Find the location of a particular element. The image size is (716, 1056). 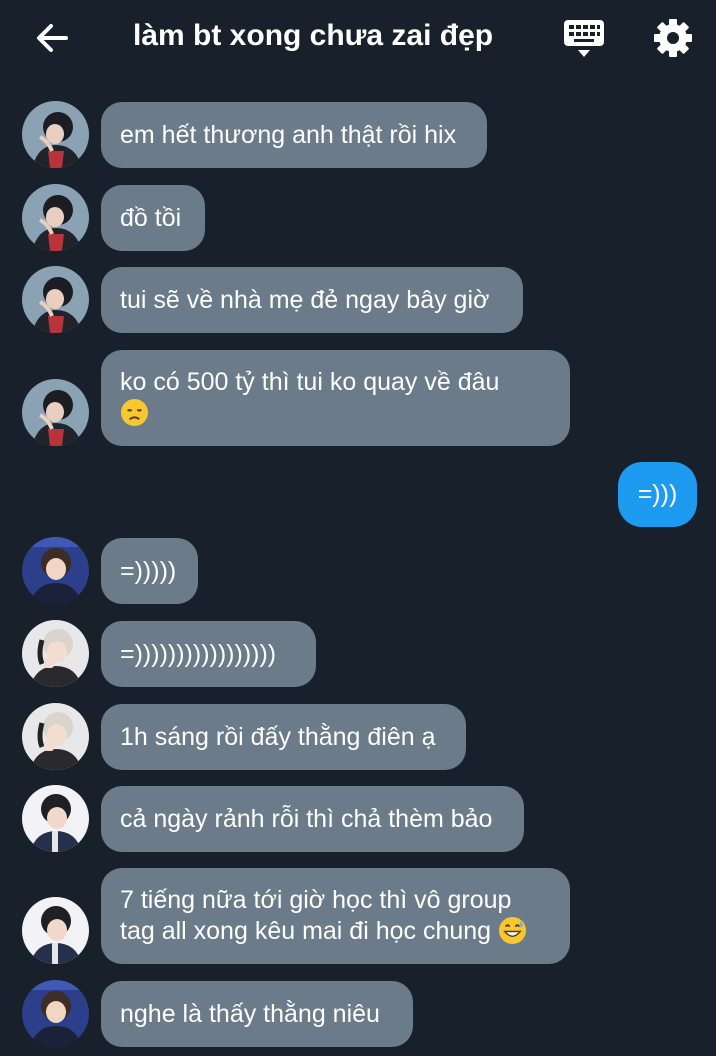

grinning-sweat-emoji is located at coordinates (512, 930).